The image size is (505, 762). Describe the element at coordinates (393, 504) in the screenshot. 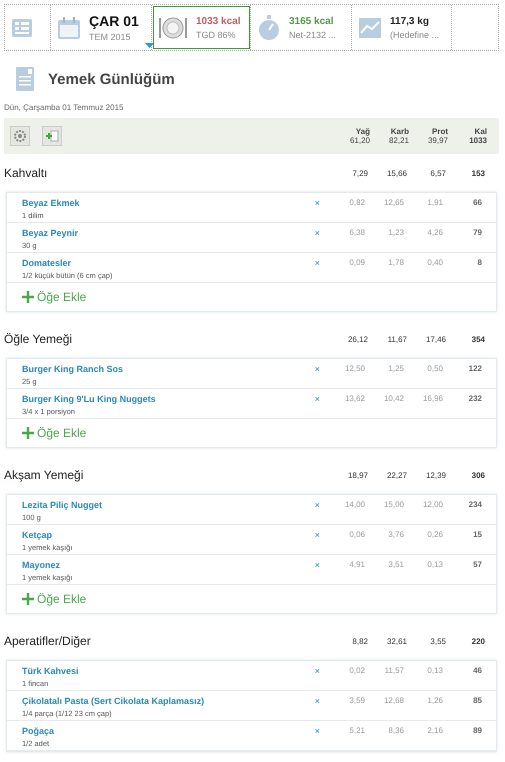

I see `nutrient-value: 15,00` at that location.